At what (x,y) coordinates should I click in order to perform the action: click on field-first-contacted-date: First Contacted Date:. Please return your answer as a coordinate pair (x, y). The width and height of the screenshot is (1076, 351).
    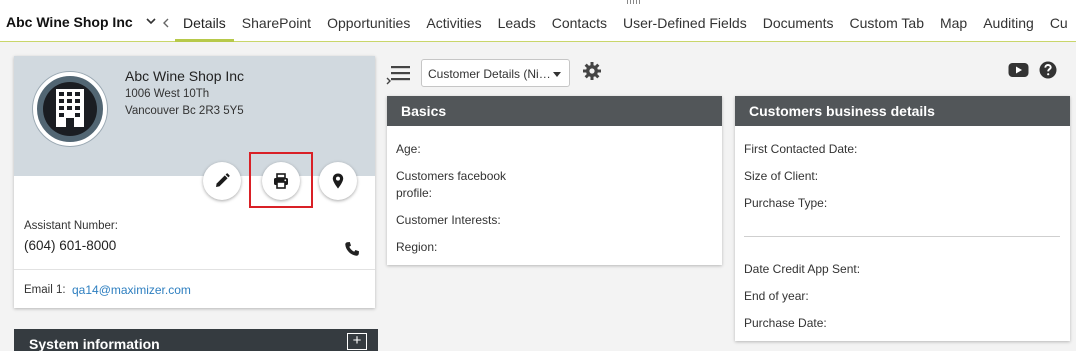
    Looking at the image, I should click on (801, 149).